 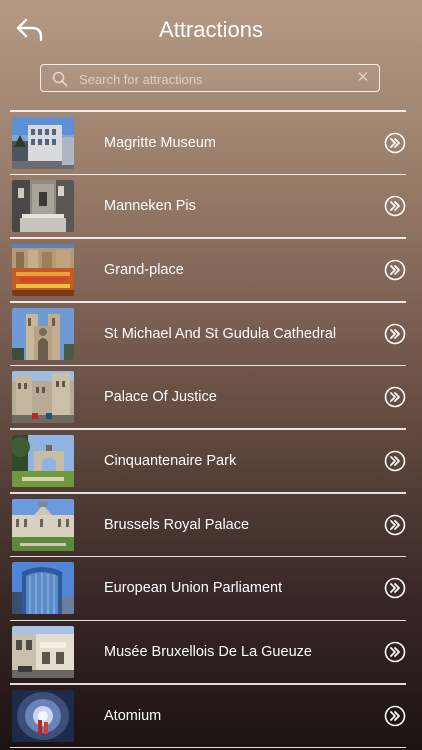 I want to click on attraction-name: Grand-place, so click(x=144, y=269).